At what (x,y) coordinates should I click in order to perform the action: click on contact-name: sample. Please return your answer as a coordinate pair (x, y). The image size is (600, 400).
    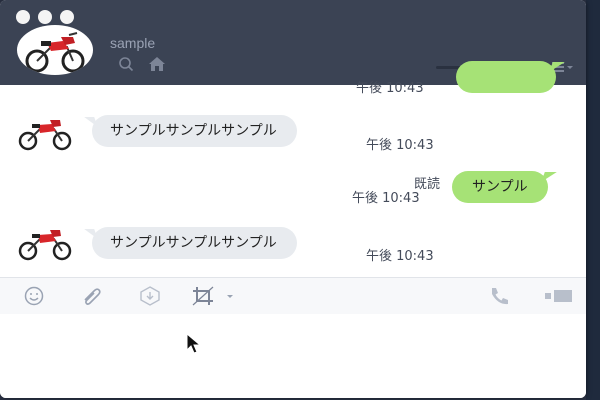
    Looking at the image, I should click on (133, 43).